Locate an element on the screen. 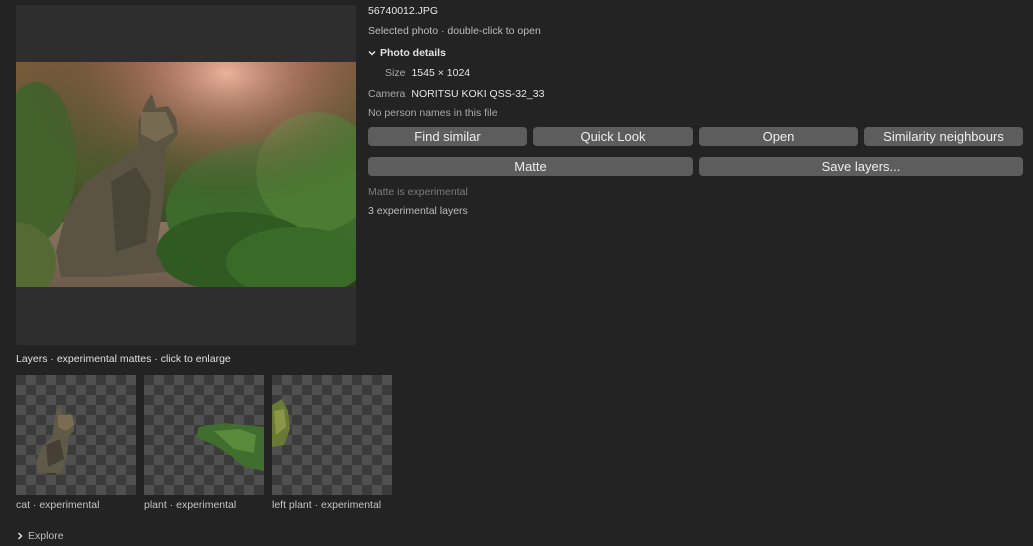 This screenshot has height=546, width=1033. explore-toggle: Explore is located at coordinates (40, 536).